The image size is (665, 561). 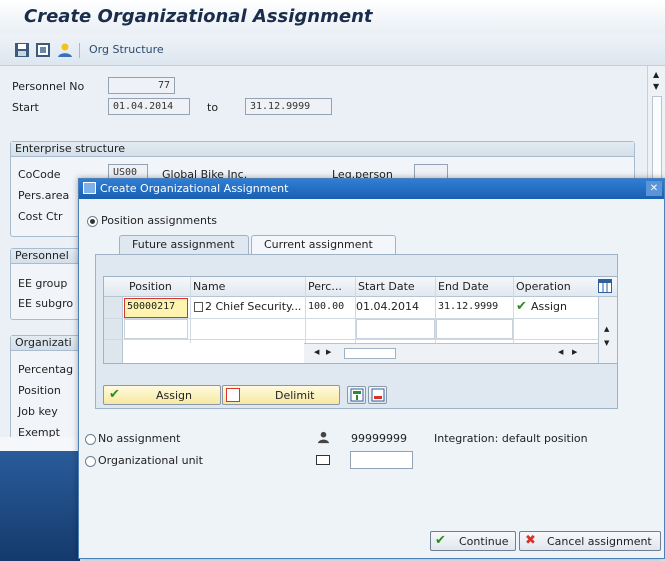 I want to click on no-assignment-radio, so click(x=90, y=439).